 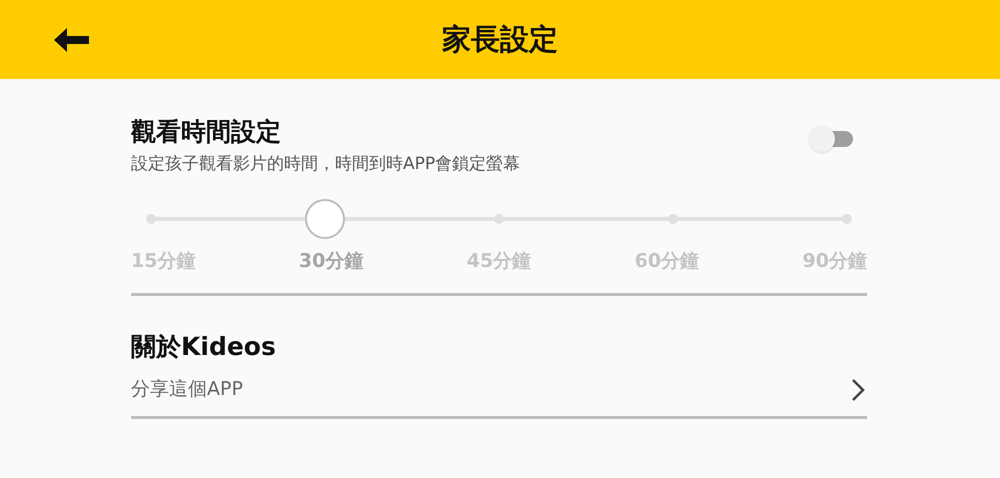 I want to click on time-option: 30分鐘, so click(x=331, y=261).